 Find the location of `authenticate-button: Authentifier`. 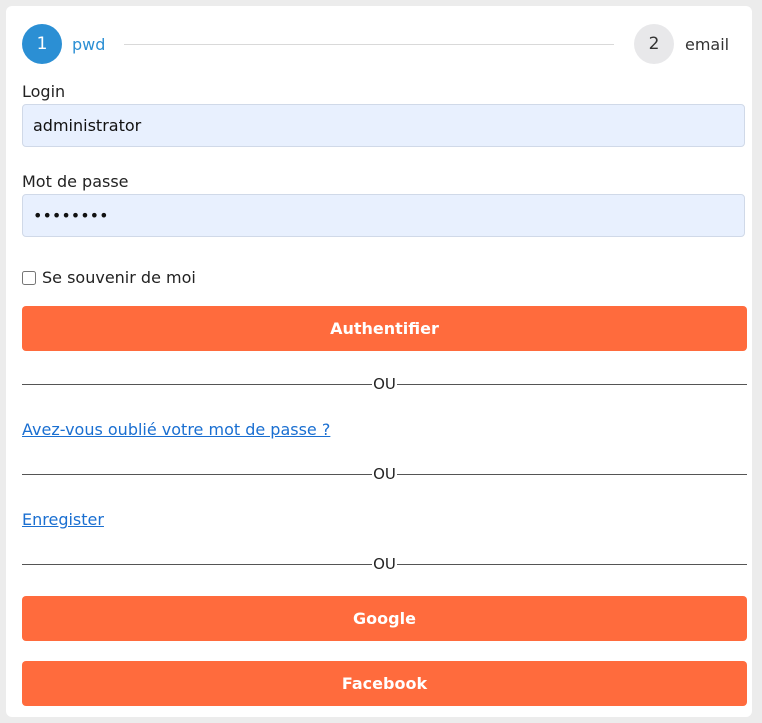

authenticate-button: Authentifier is located at coordinates (384, 328).